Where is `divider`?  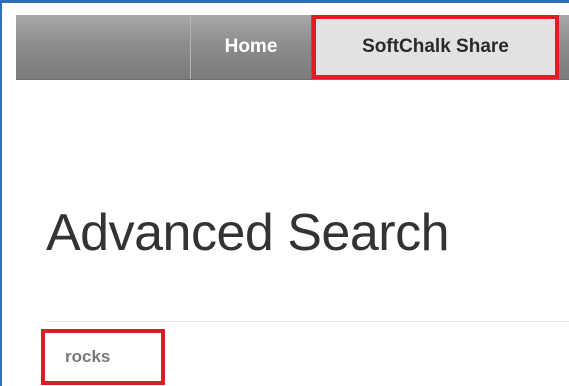
divider is located at coordinates (307, 321).